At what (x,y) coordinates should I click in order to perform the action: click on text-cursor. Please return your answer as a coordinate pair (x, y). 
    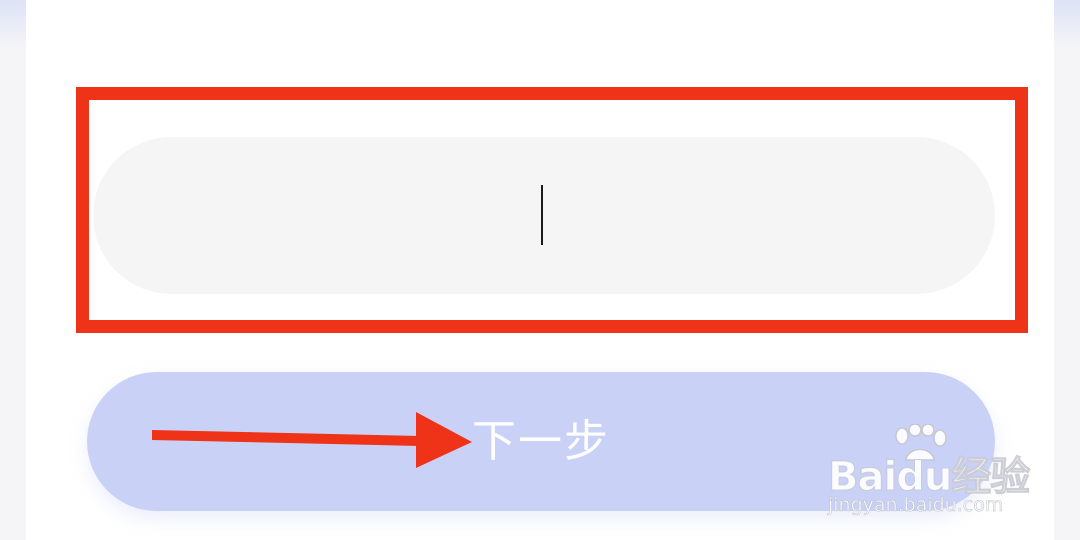
    Looking at the image, I should click on (542, 215).